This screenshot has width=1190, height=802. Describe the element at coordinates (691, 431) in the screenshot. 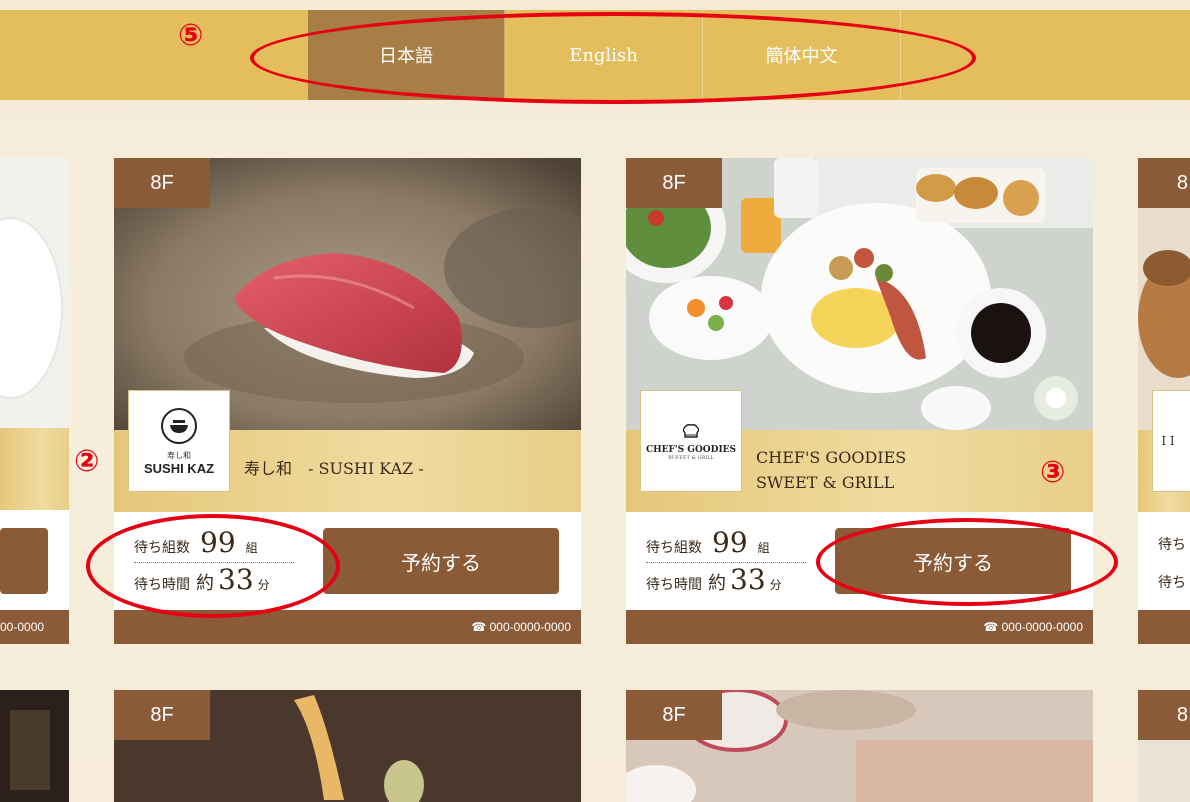

I see `chef-hat-icon` at that location.